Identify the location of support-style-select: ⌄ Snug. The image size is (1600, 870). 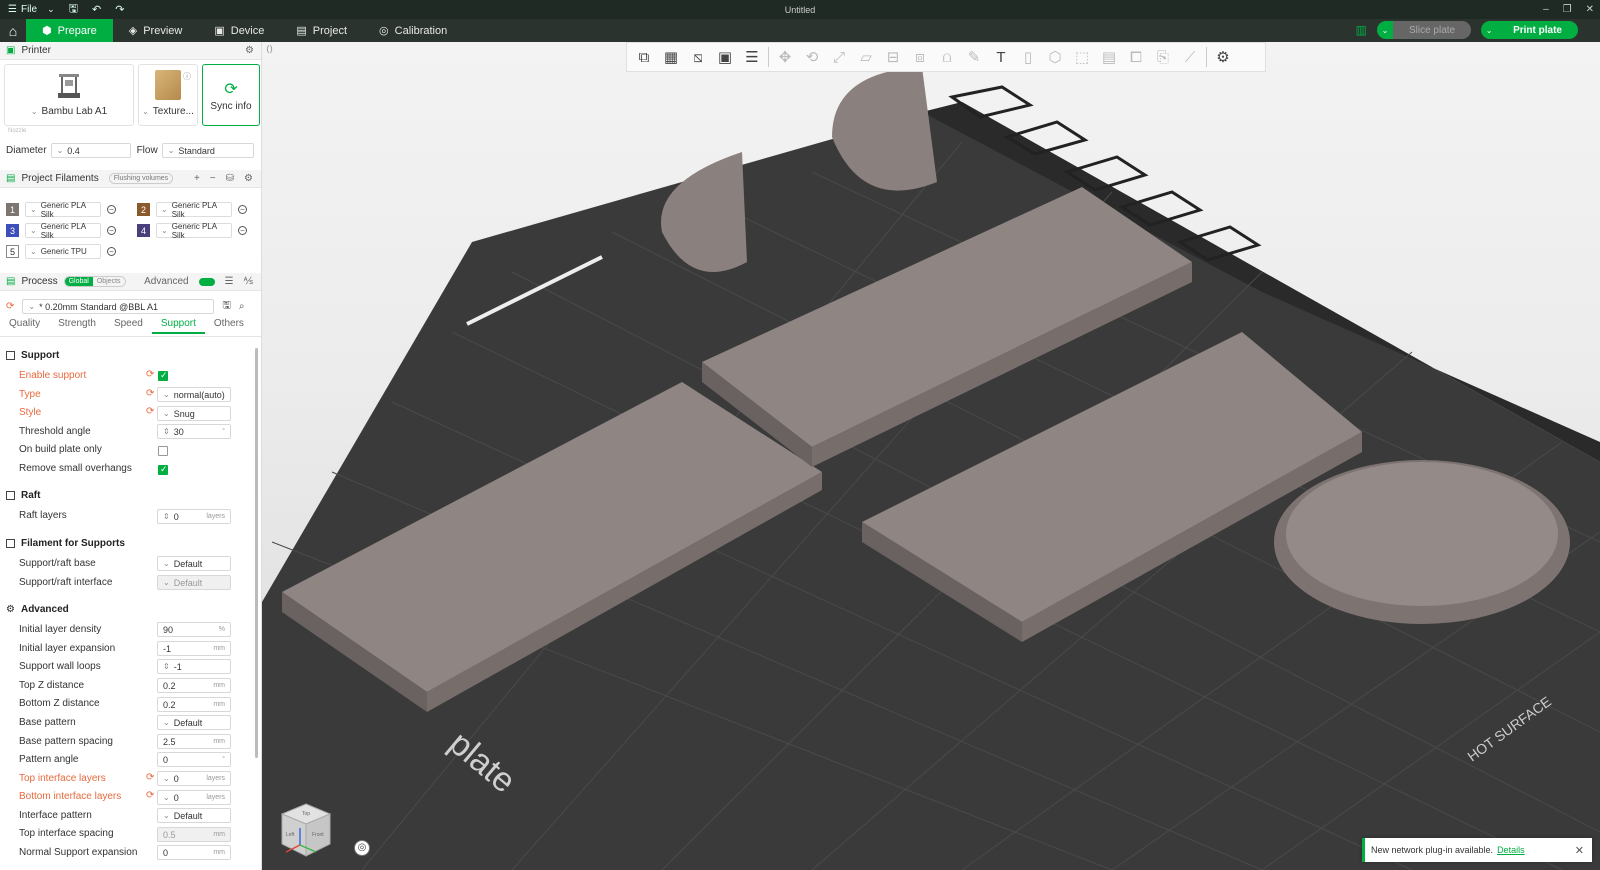
(194, 413).